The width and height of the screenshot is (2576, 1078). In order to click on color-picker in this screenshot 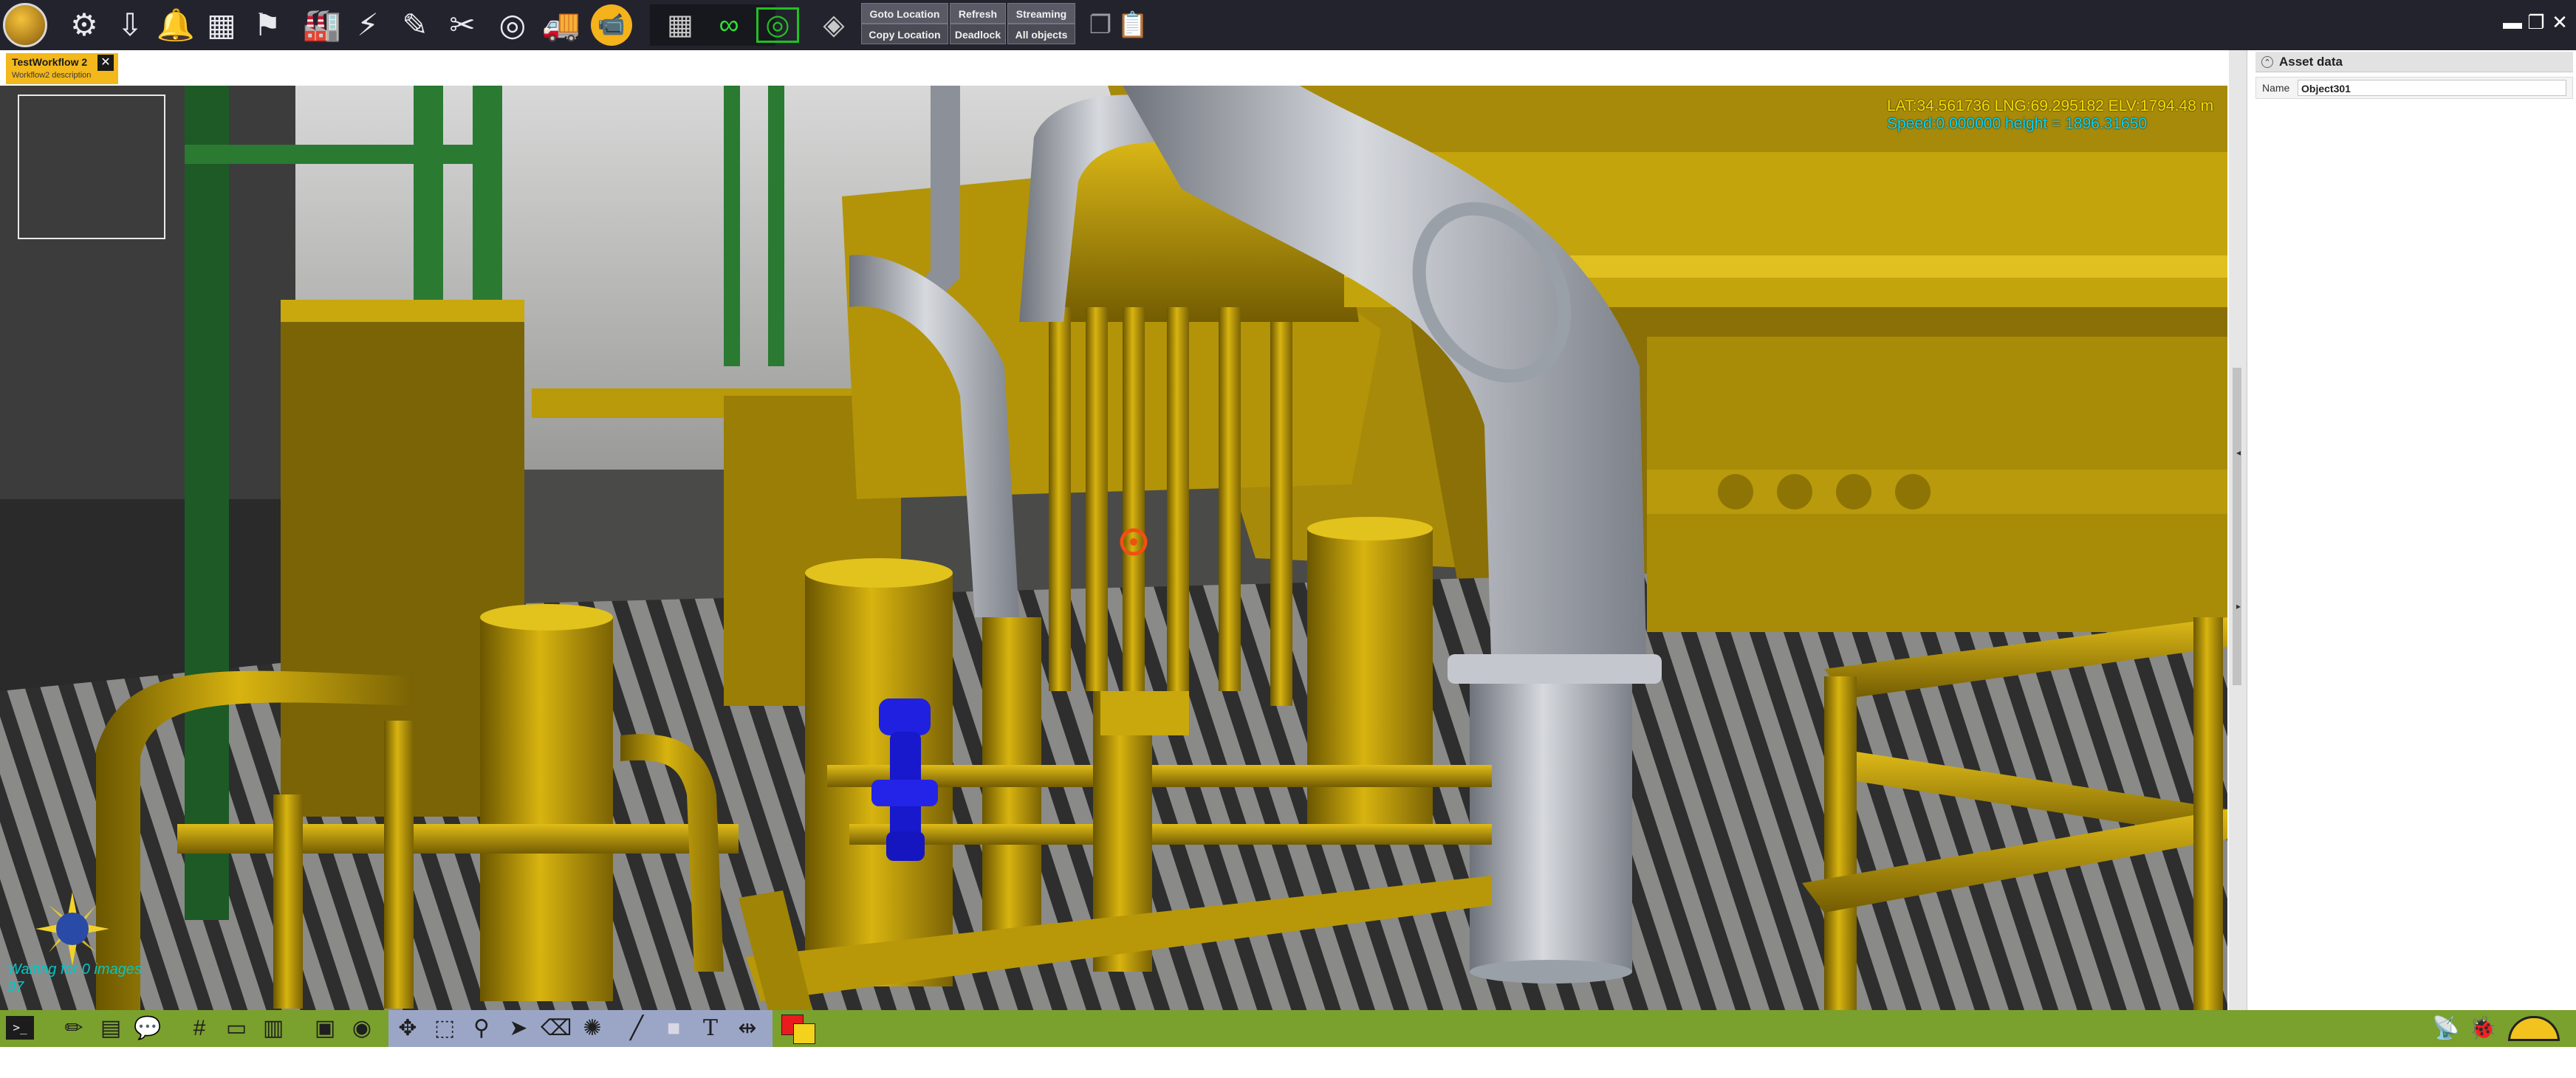, I will do `click(798, 1029)`.